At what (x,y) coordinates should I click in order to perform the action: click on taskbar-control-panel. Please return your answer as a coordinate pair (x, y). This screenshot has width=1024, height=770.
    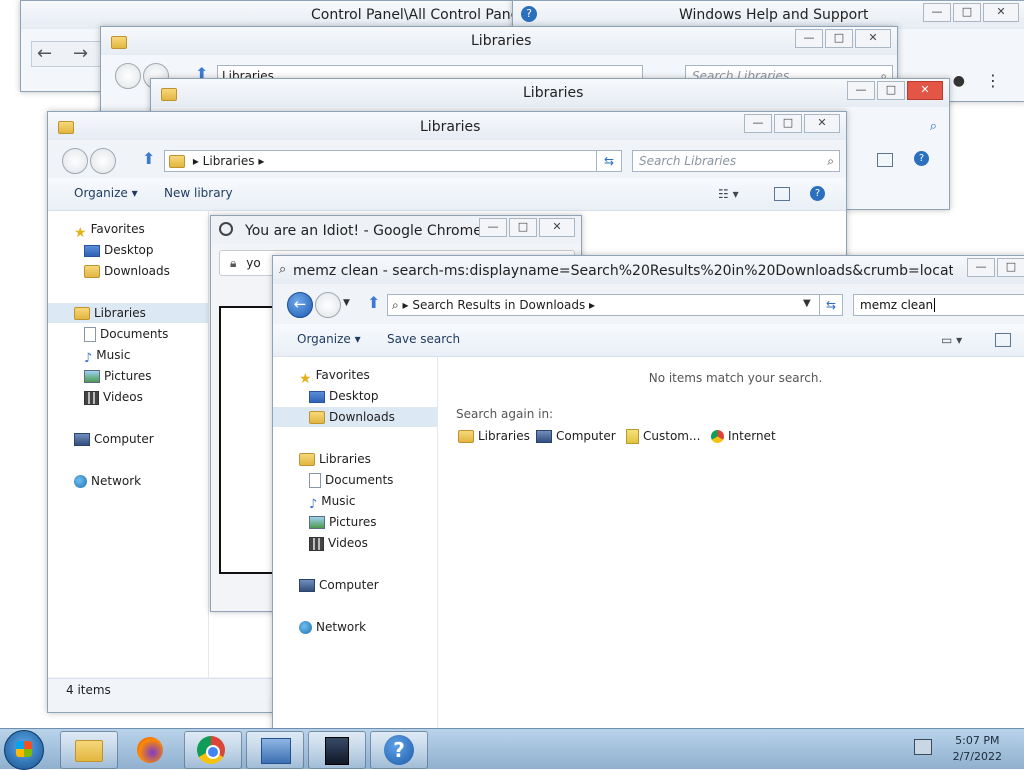
    Looking at the image, I should click on (275, 750).